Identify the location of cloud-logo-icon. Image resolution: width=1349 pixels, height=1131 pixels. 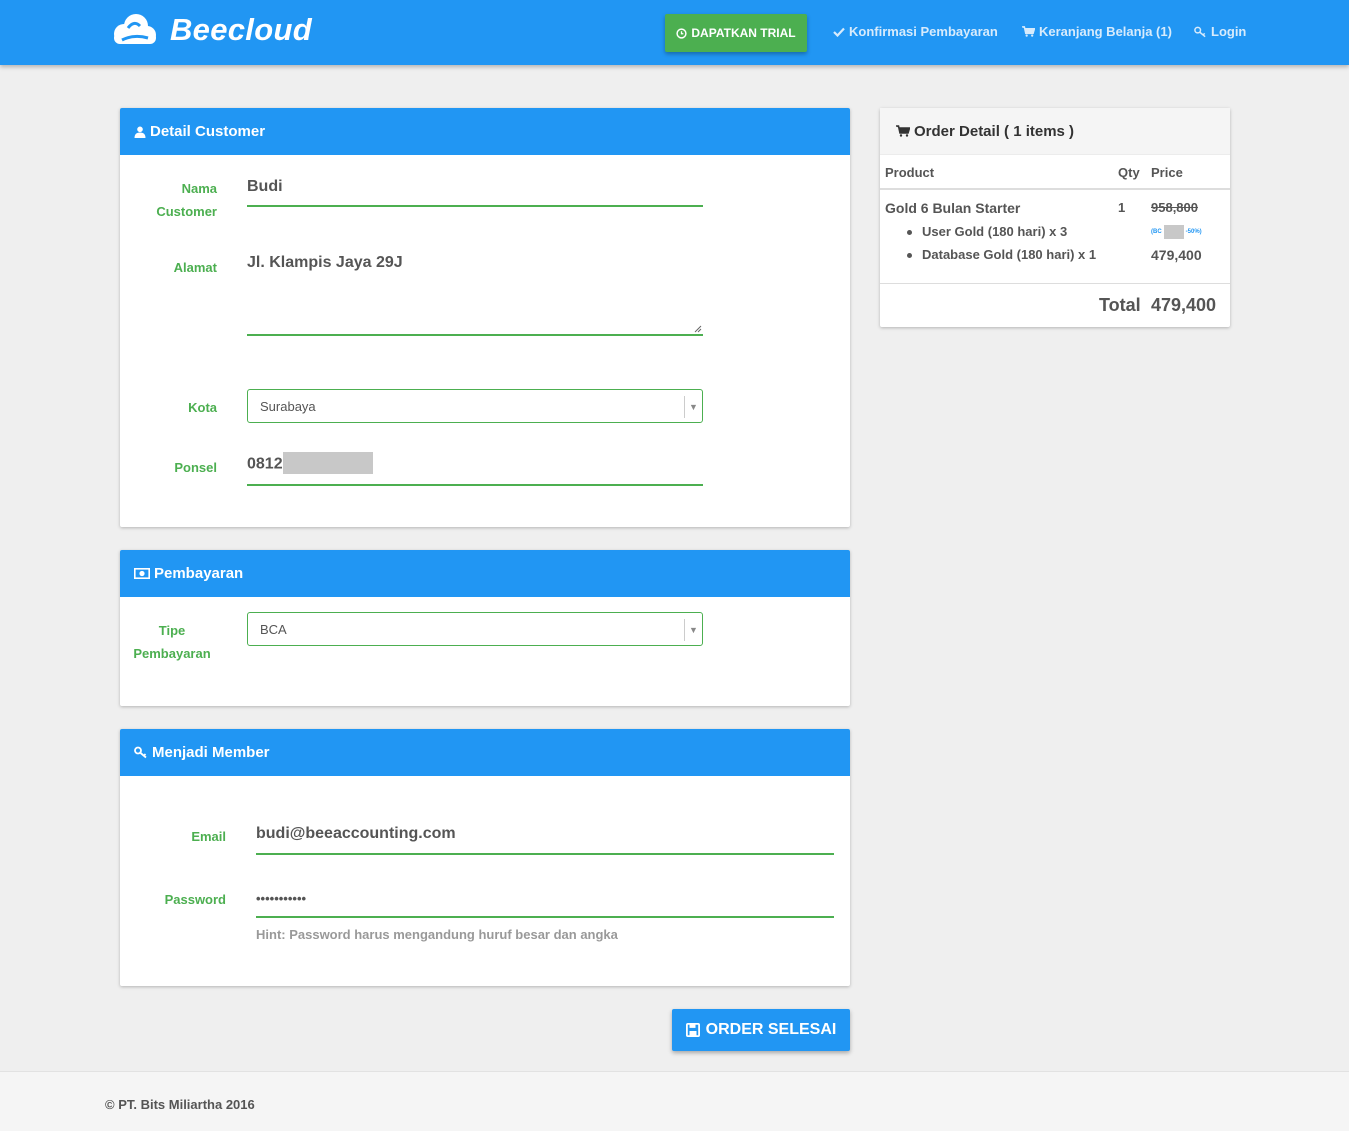
(135, 29).